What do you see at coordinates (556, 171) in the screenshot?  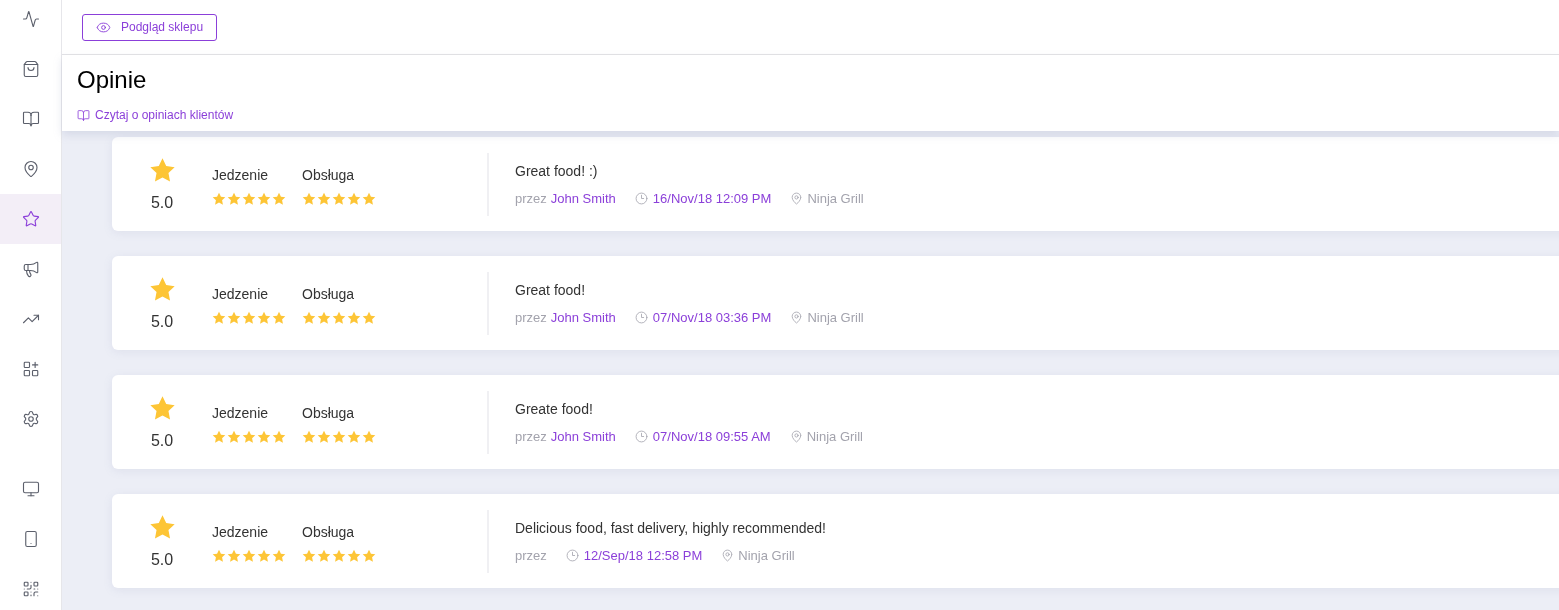 I see `review-comment: Great food! :)` at bounding box center [556, 171].